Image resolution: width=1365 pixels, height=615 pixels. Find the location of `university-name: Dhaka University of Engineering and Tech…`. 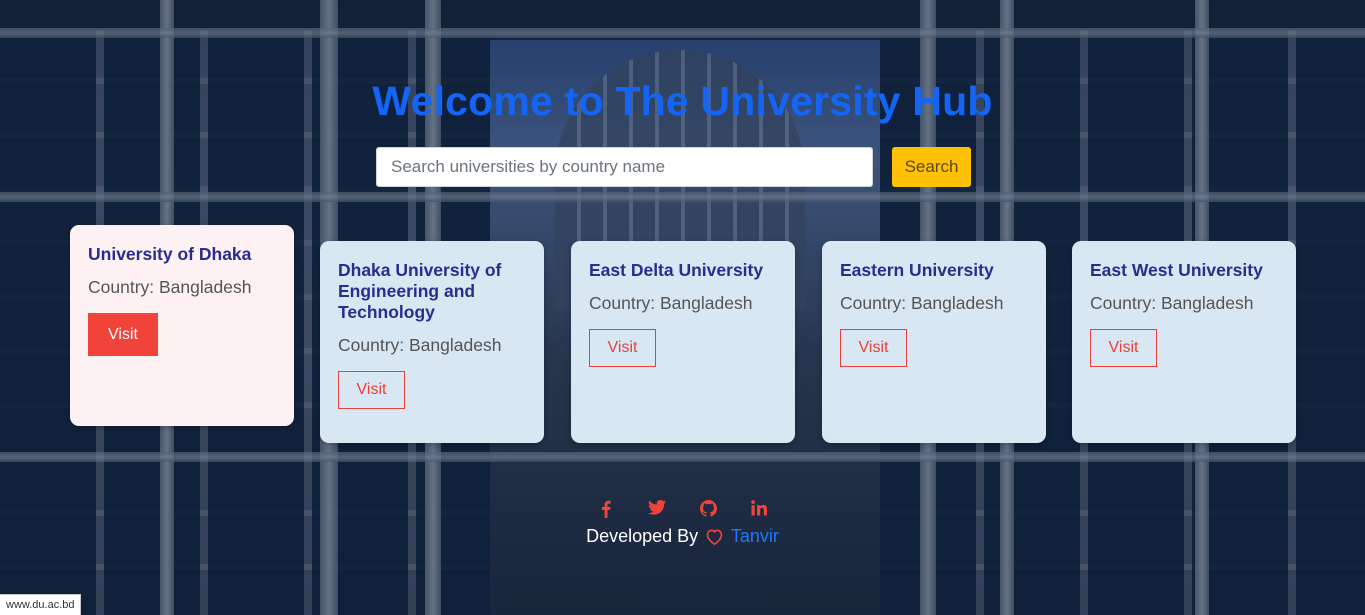

university-name: Dhaka University of Engineering and Tech… is located at coordinates (420, 291).